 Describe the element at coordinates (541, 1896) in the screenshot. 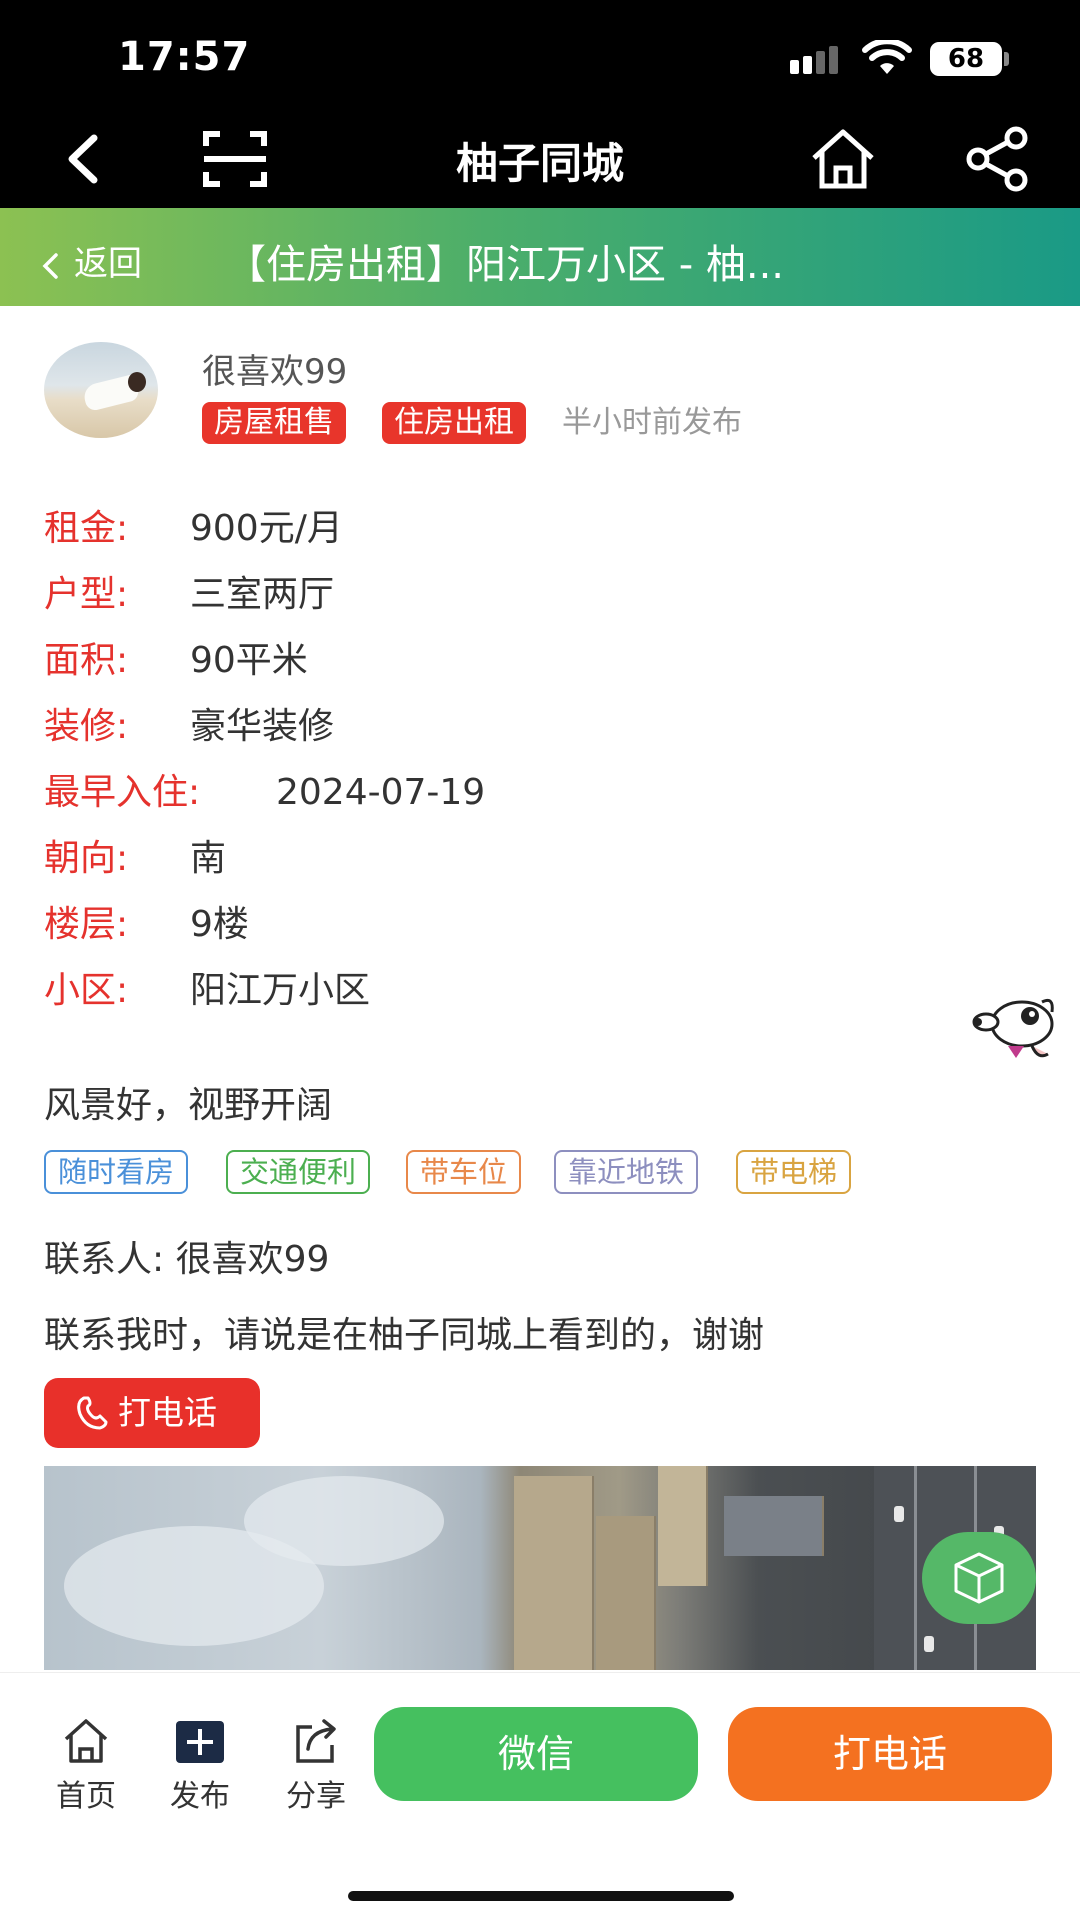

I see `home-indicator` at that location.